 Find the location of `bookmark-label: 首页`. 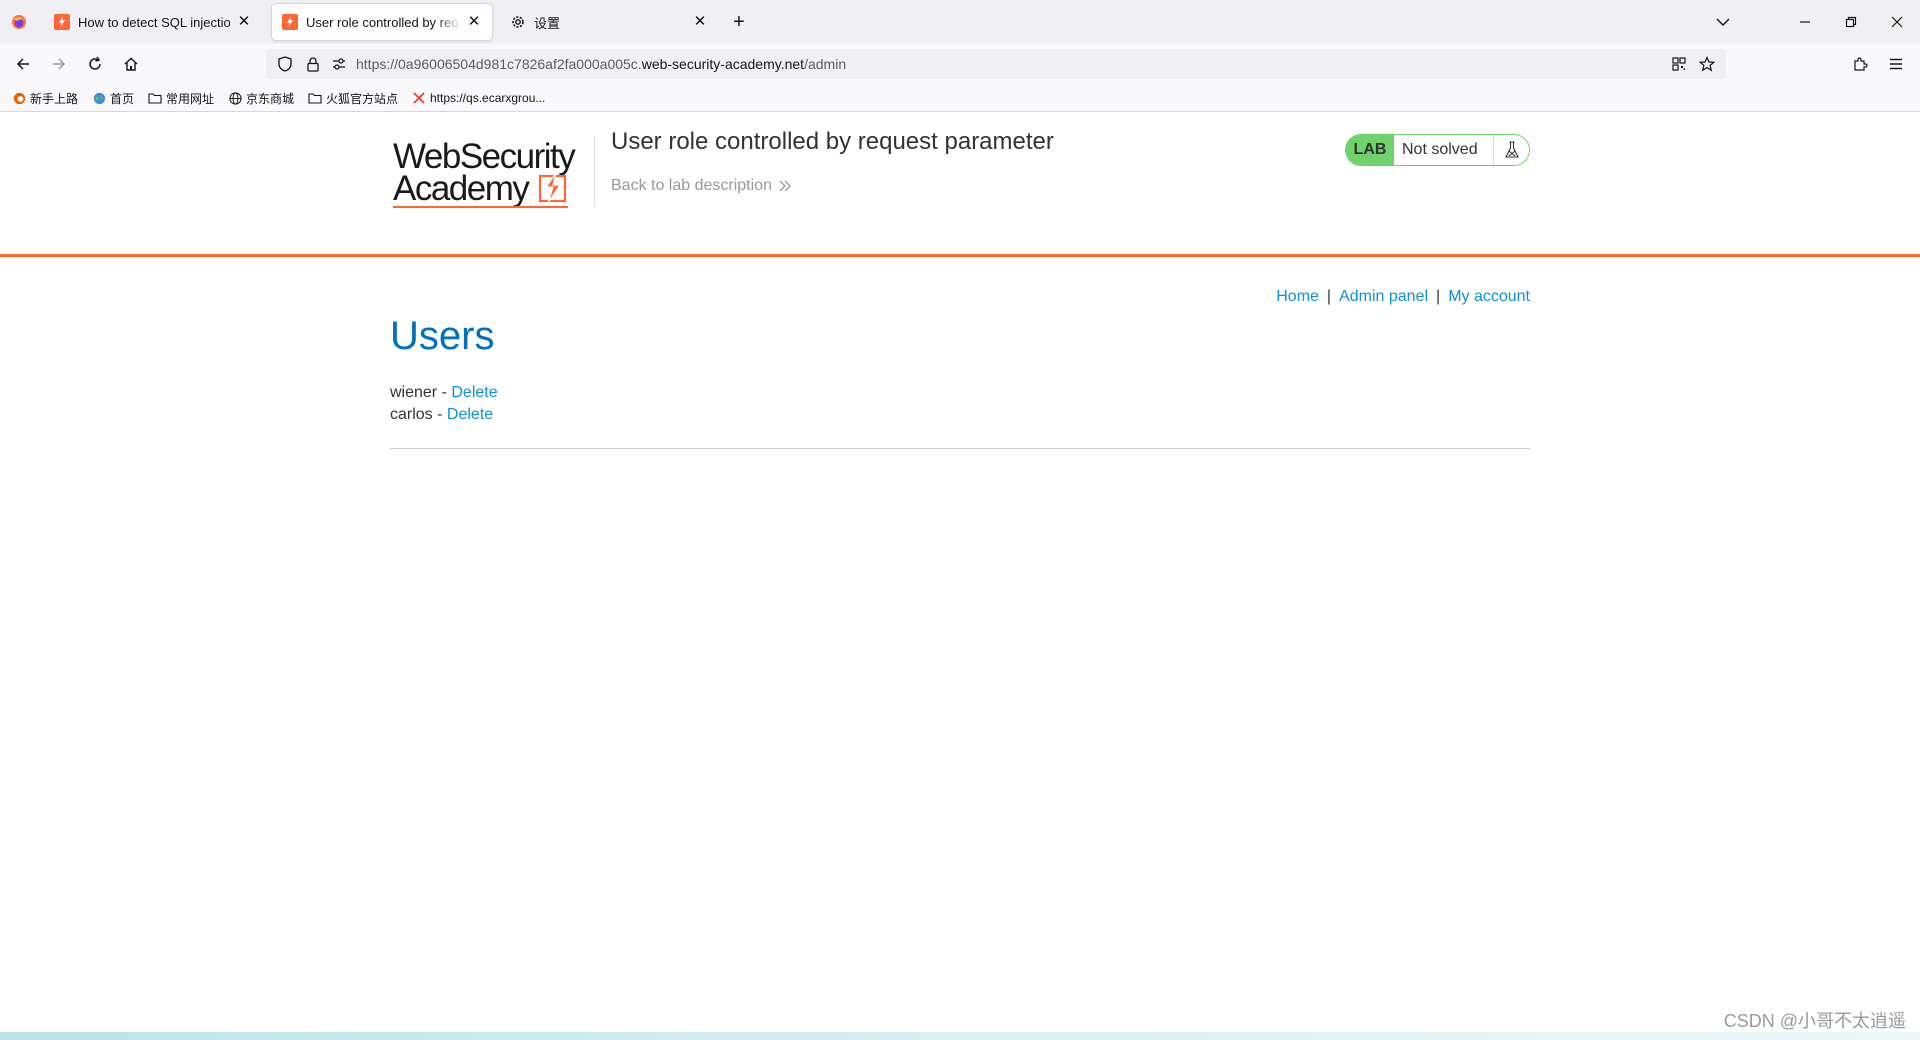

bookmark-label: 首页 is located at coordinates (122, 98).